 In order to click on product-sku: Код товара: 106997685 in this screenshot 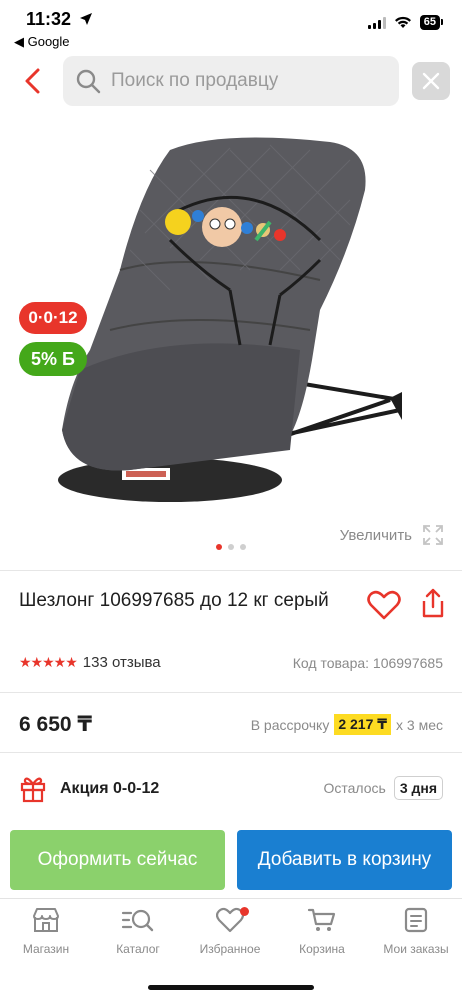, I will do `click(367, 663)`.